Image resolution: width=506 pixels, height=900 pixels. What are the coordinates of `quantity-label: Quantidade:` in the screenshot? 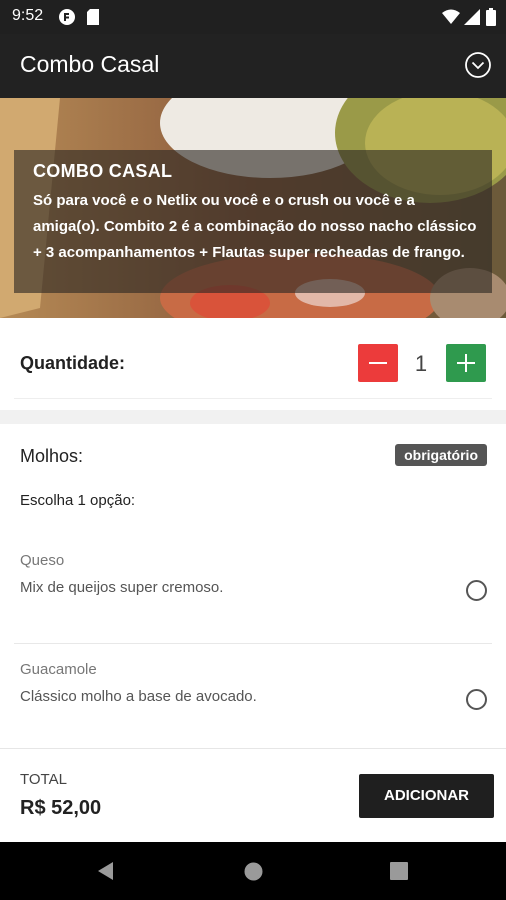 It's located at (73, 363).